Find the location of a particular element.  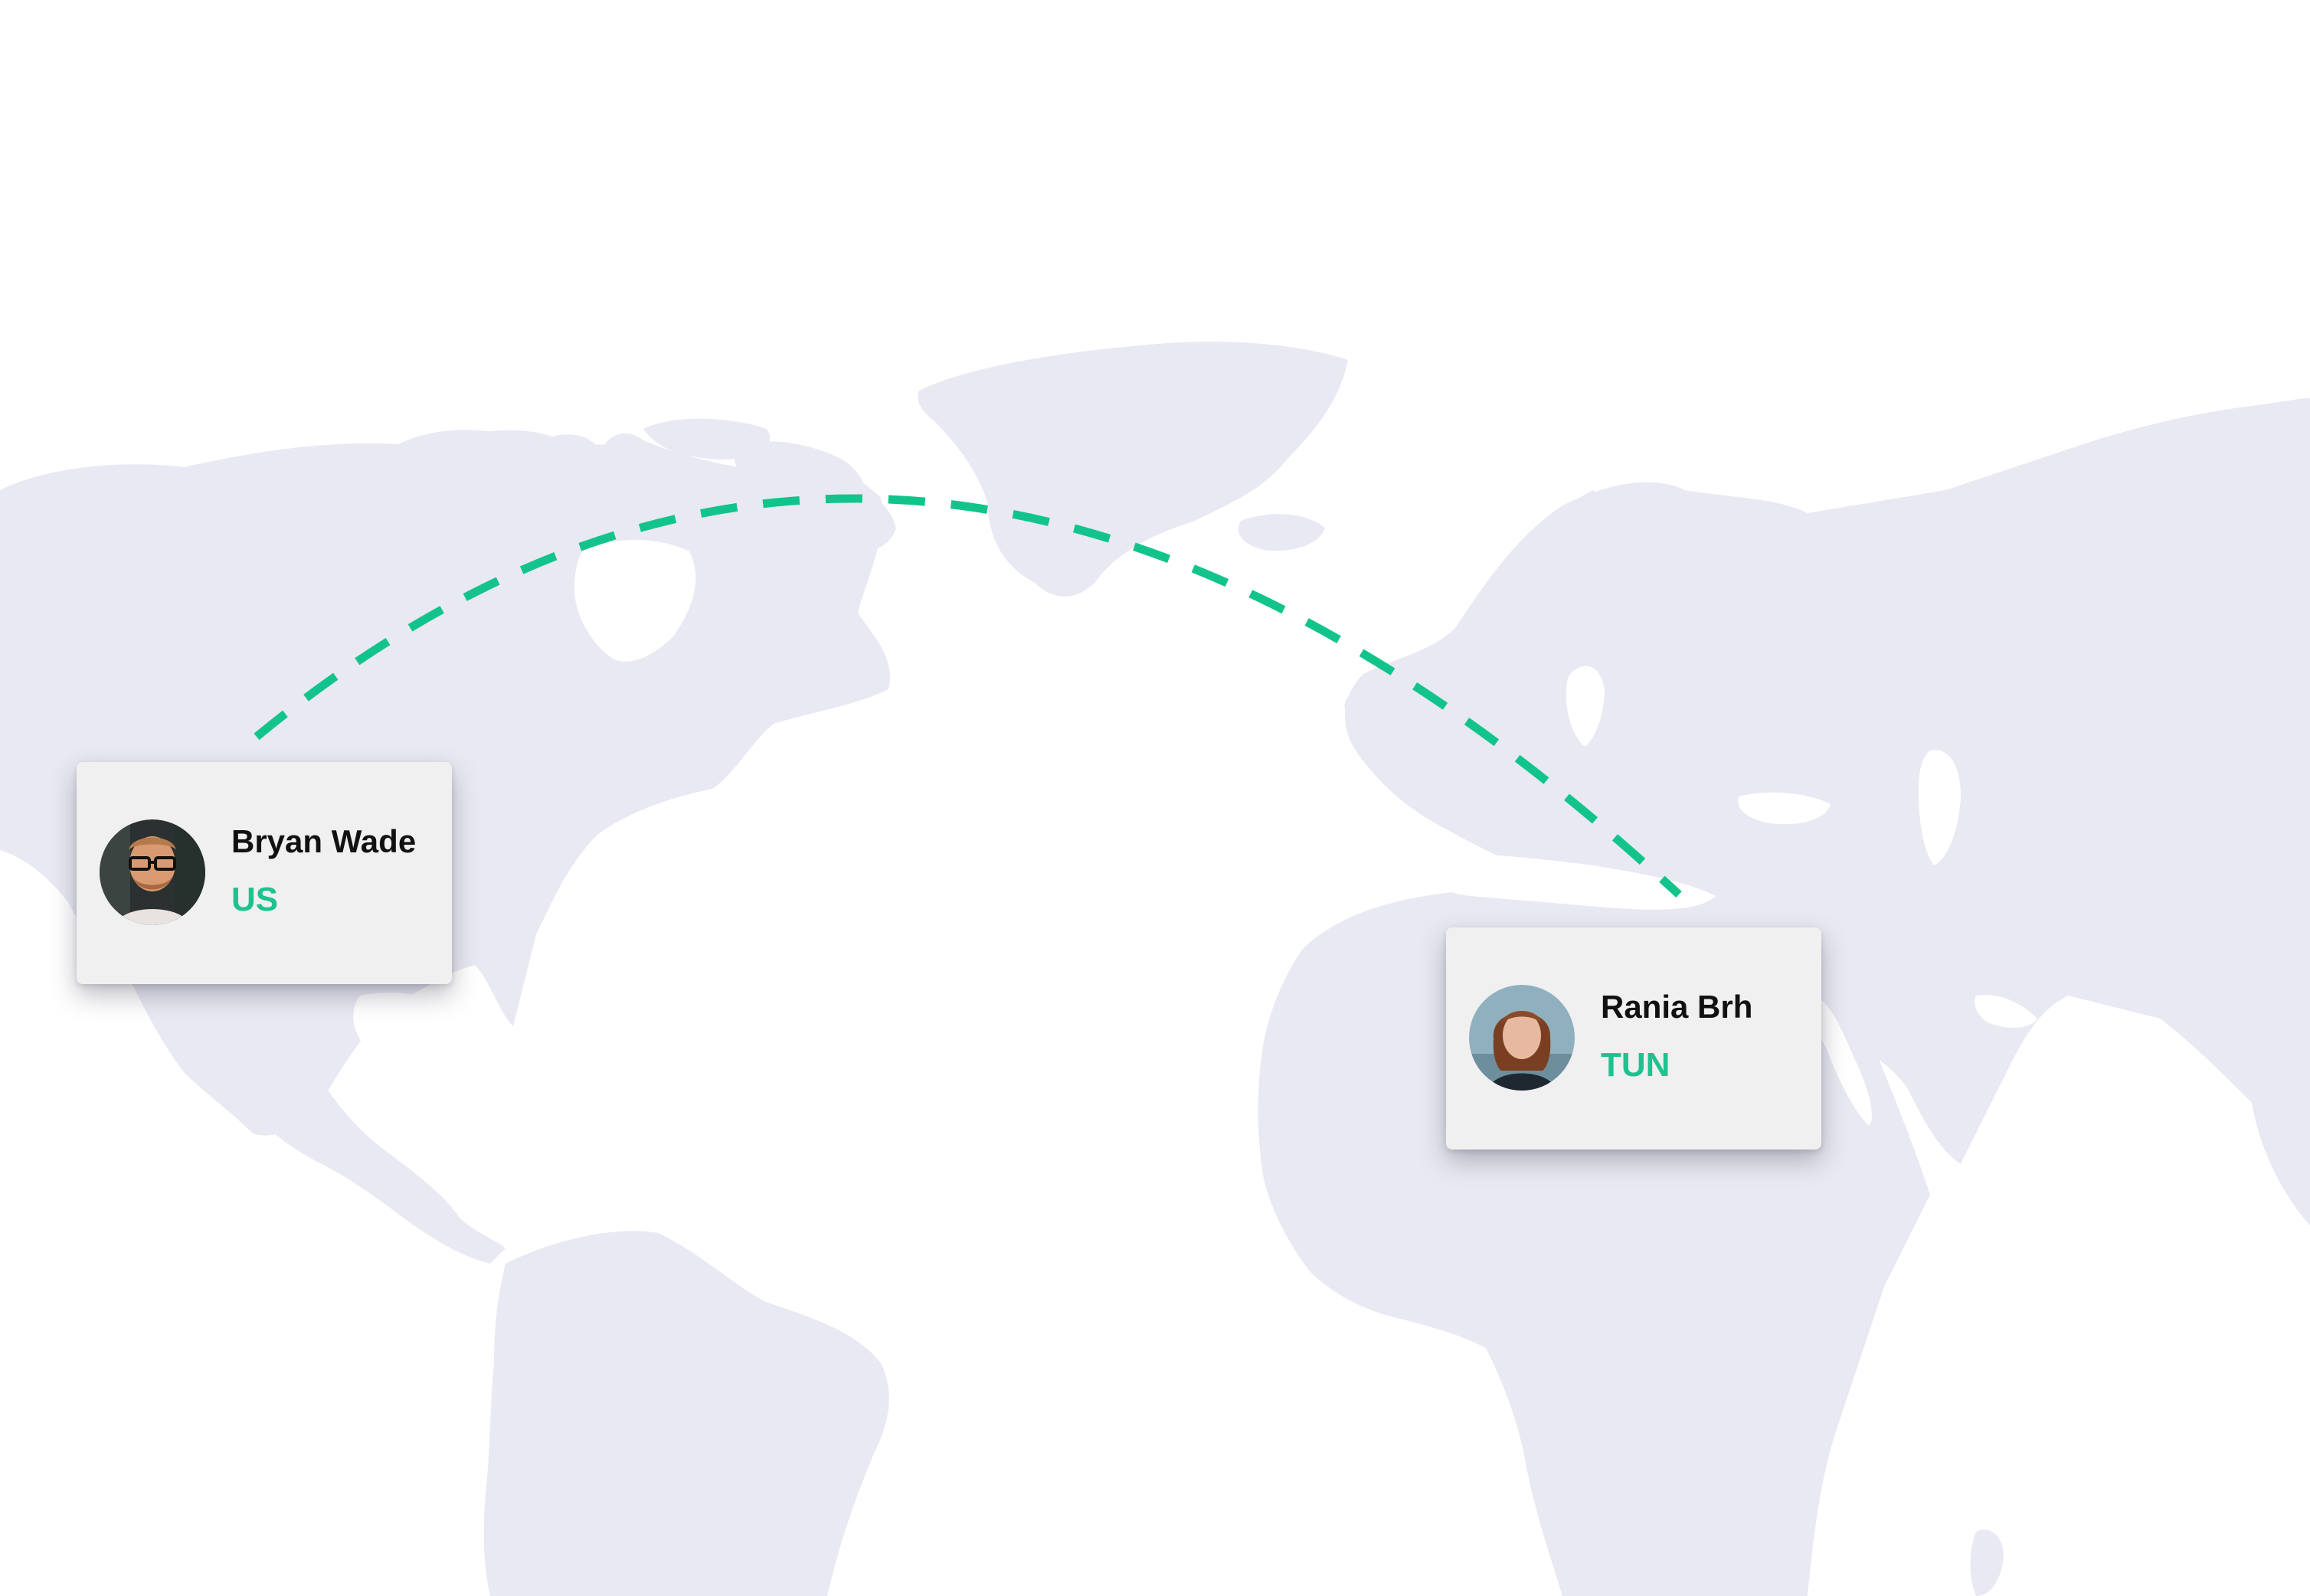

gulf-of-mexico-water is located at coordinates (417, 1034).